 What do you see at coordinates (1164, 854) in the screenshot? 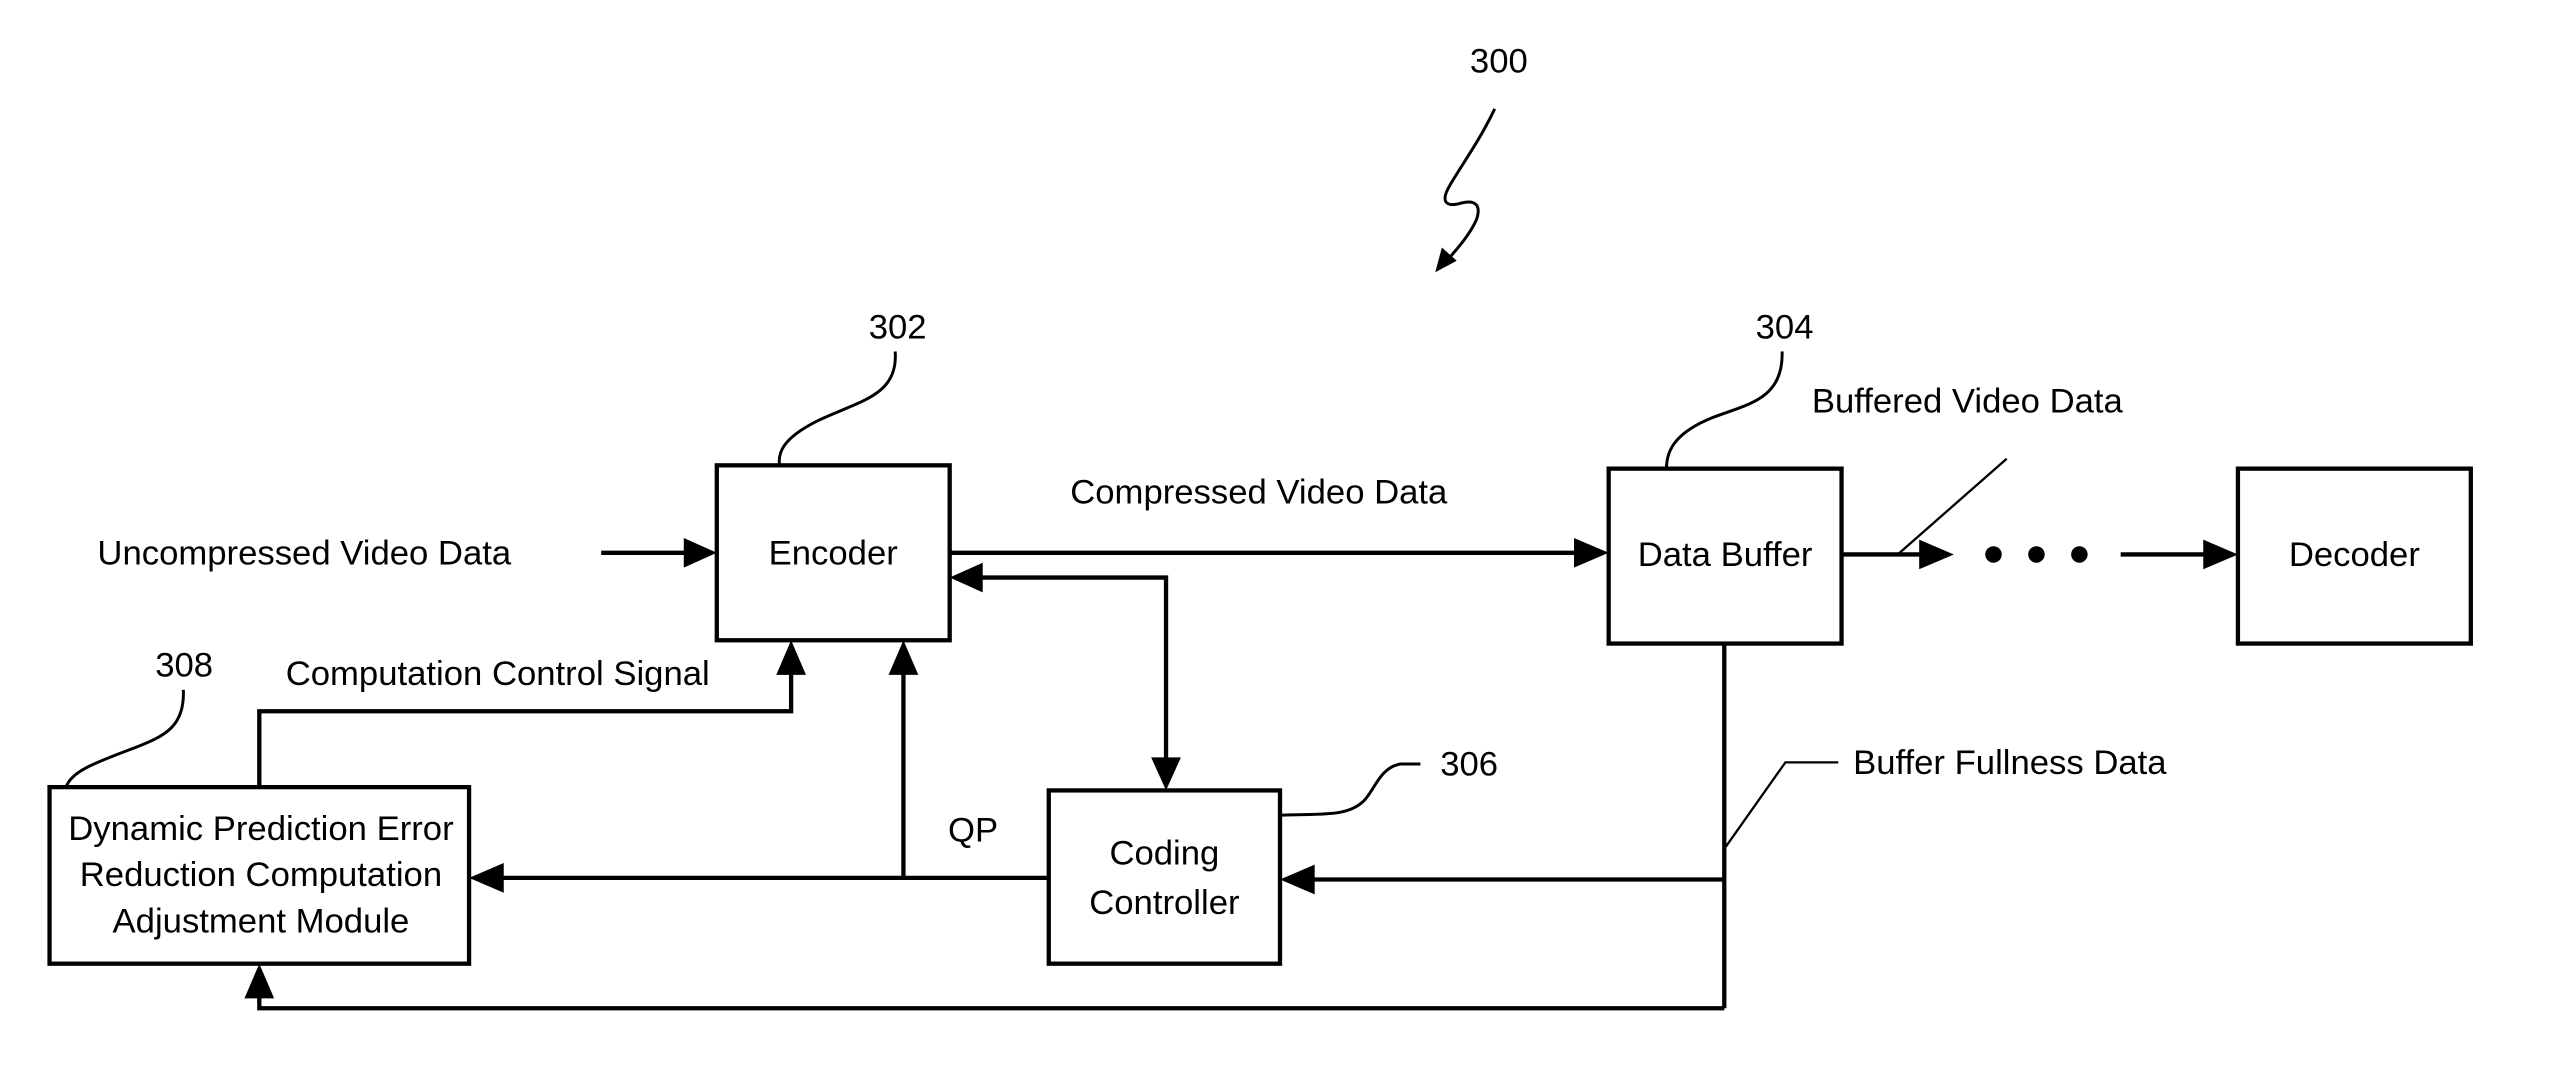
I see `coding-controller-label-line1: Coding` at bounding box center [1164, 854].